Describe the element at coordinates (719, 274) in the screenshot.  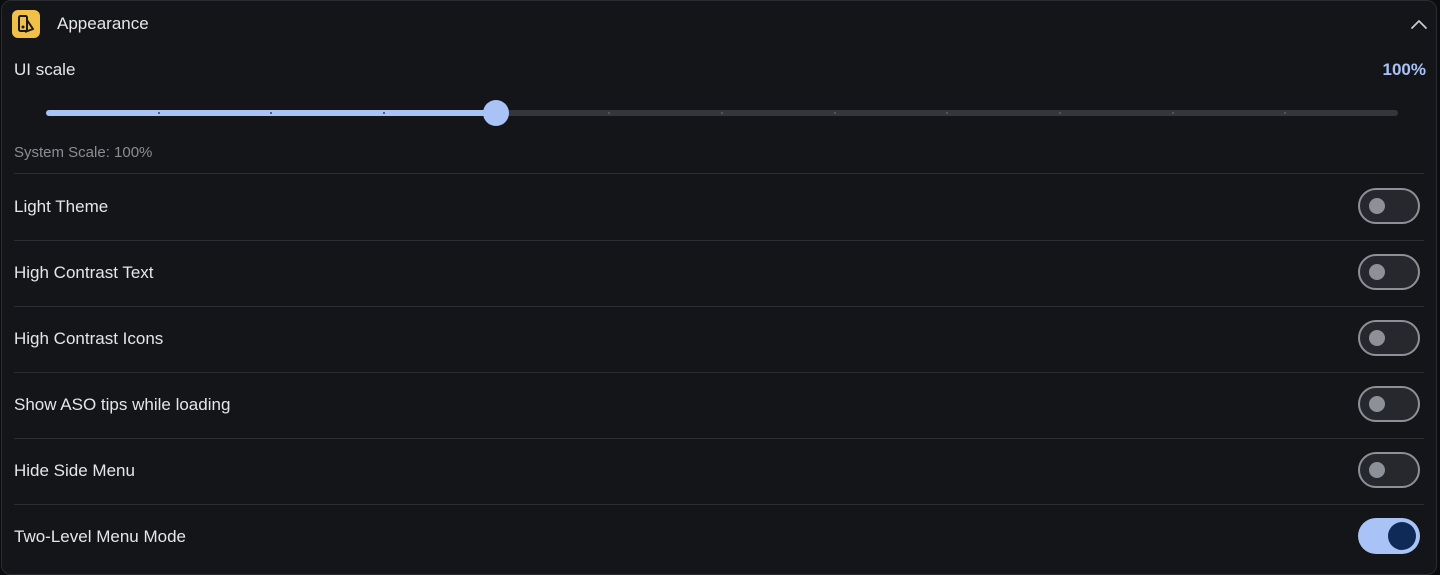
I see `setting-row-high-contrast-text: High Contrast Text` at that location.